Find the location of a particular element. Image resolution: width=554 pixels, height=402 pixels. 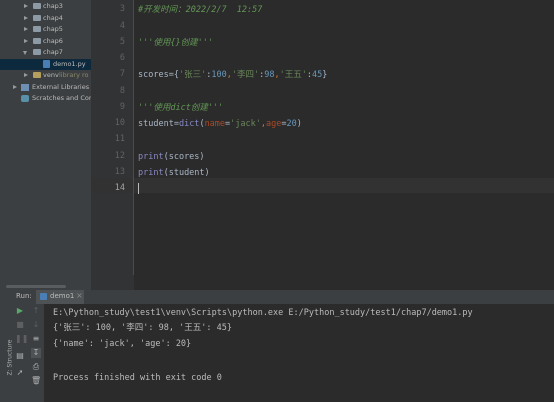

run-tab-label: demo1 is located at coordinates (62, 296).